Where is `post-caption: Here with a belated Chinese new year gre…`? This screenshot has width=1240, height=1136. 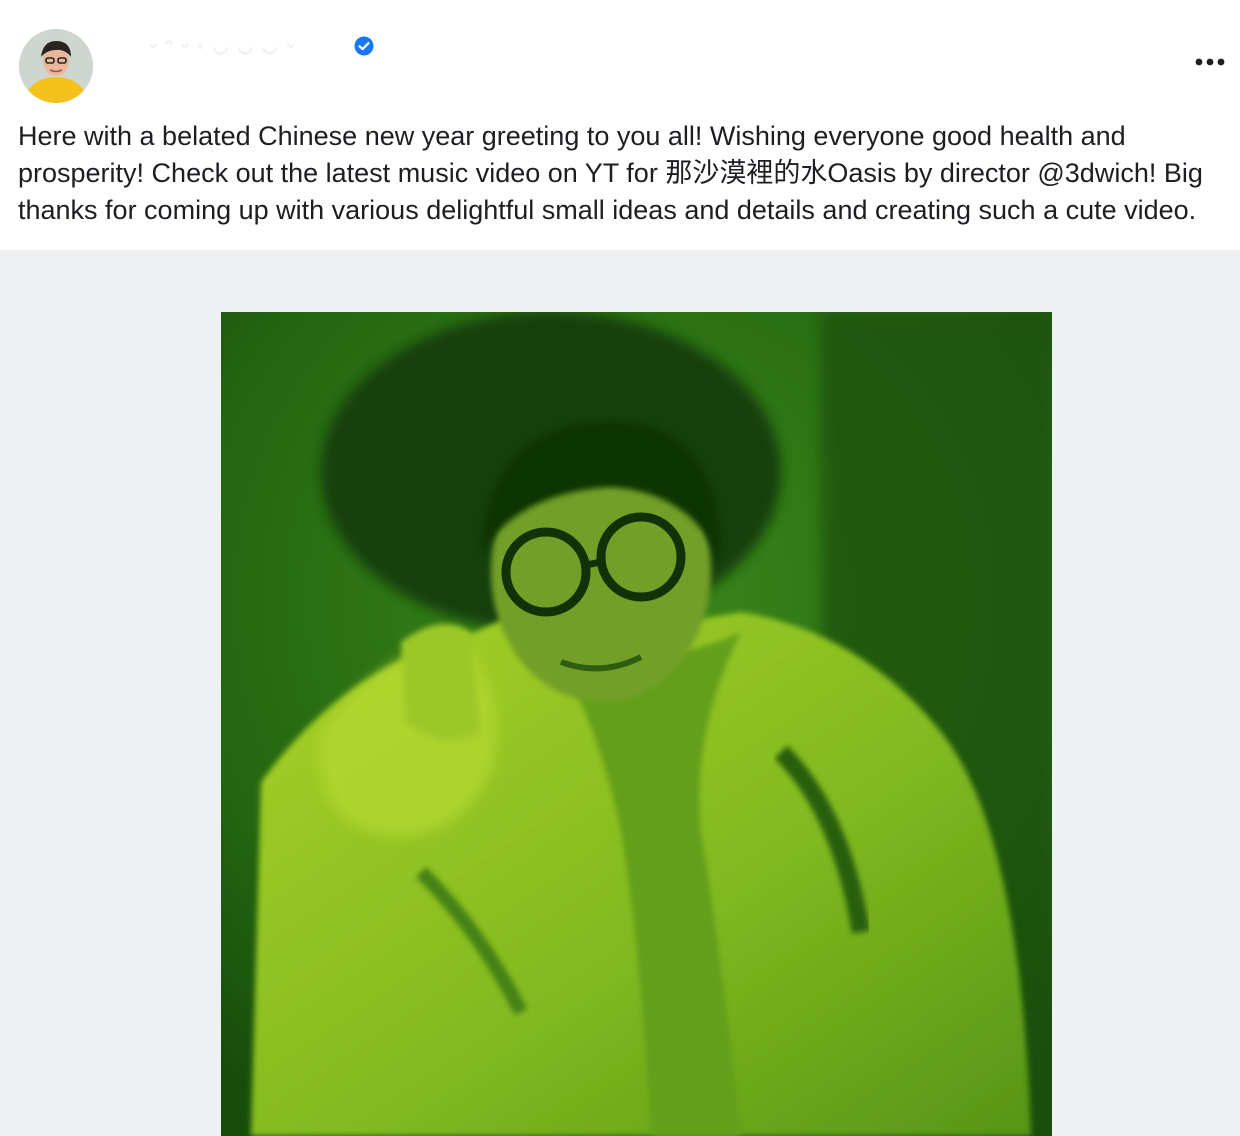 post-caption: Here with a belated Chinese new year gre… is located at coordinates (629, 173).